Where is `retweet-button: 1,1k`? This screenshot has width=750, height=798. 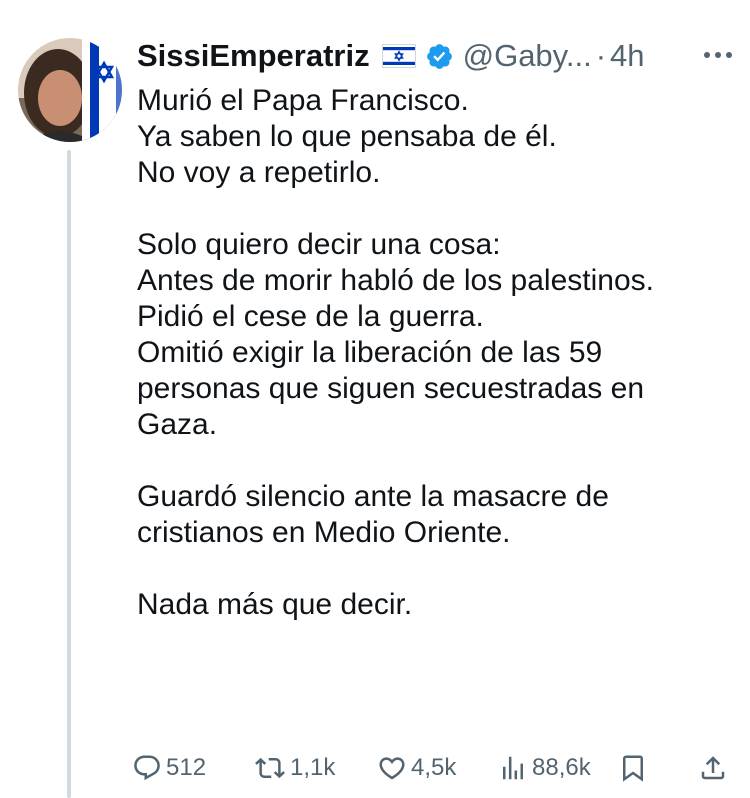 retweet-button: 1,1k is located at coordinates (294, 768).